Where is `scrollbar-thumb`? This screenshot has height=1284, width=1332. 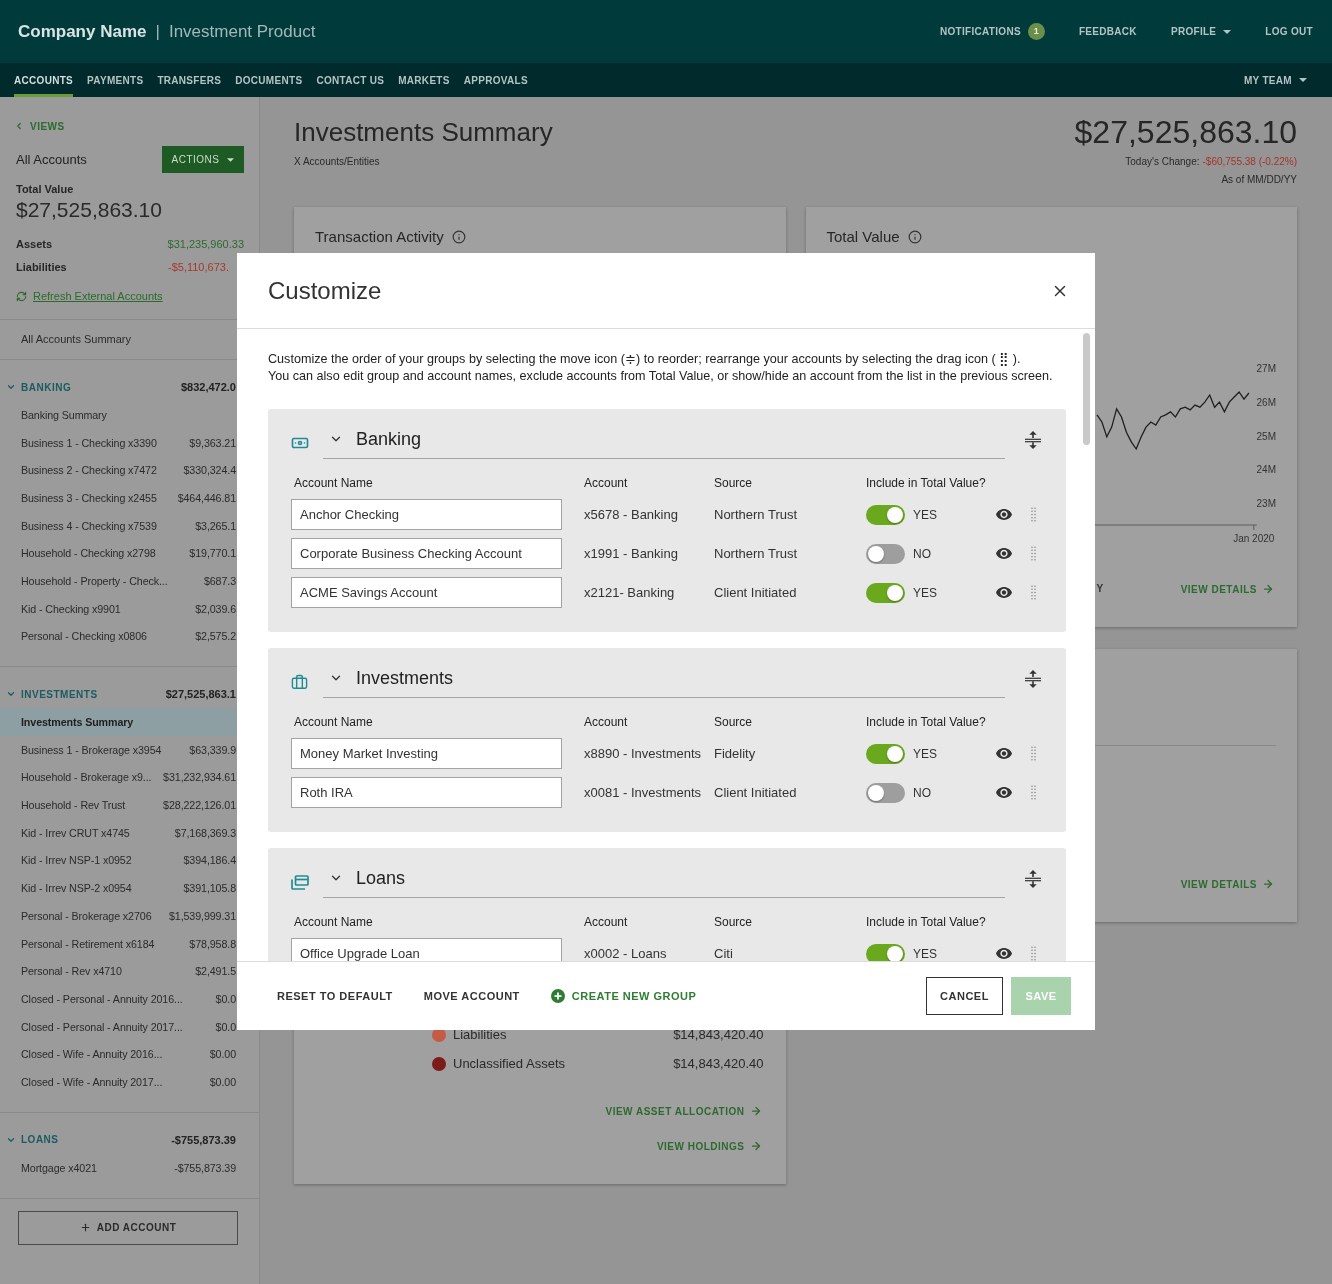
scrollbar-thumb is located at coordinates (1086, 389).